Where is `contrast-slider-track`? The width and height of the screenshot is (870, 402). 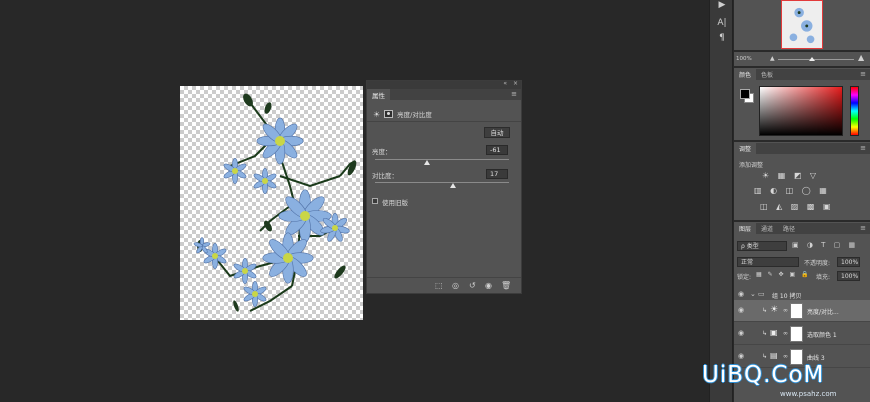 contrast-slider-track is located at coordinates (442, 182).